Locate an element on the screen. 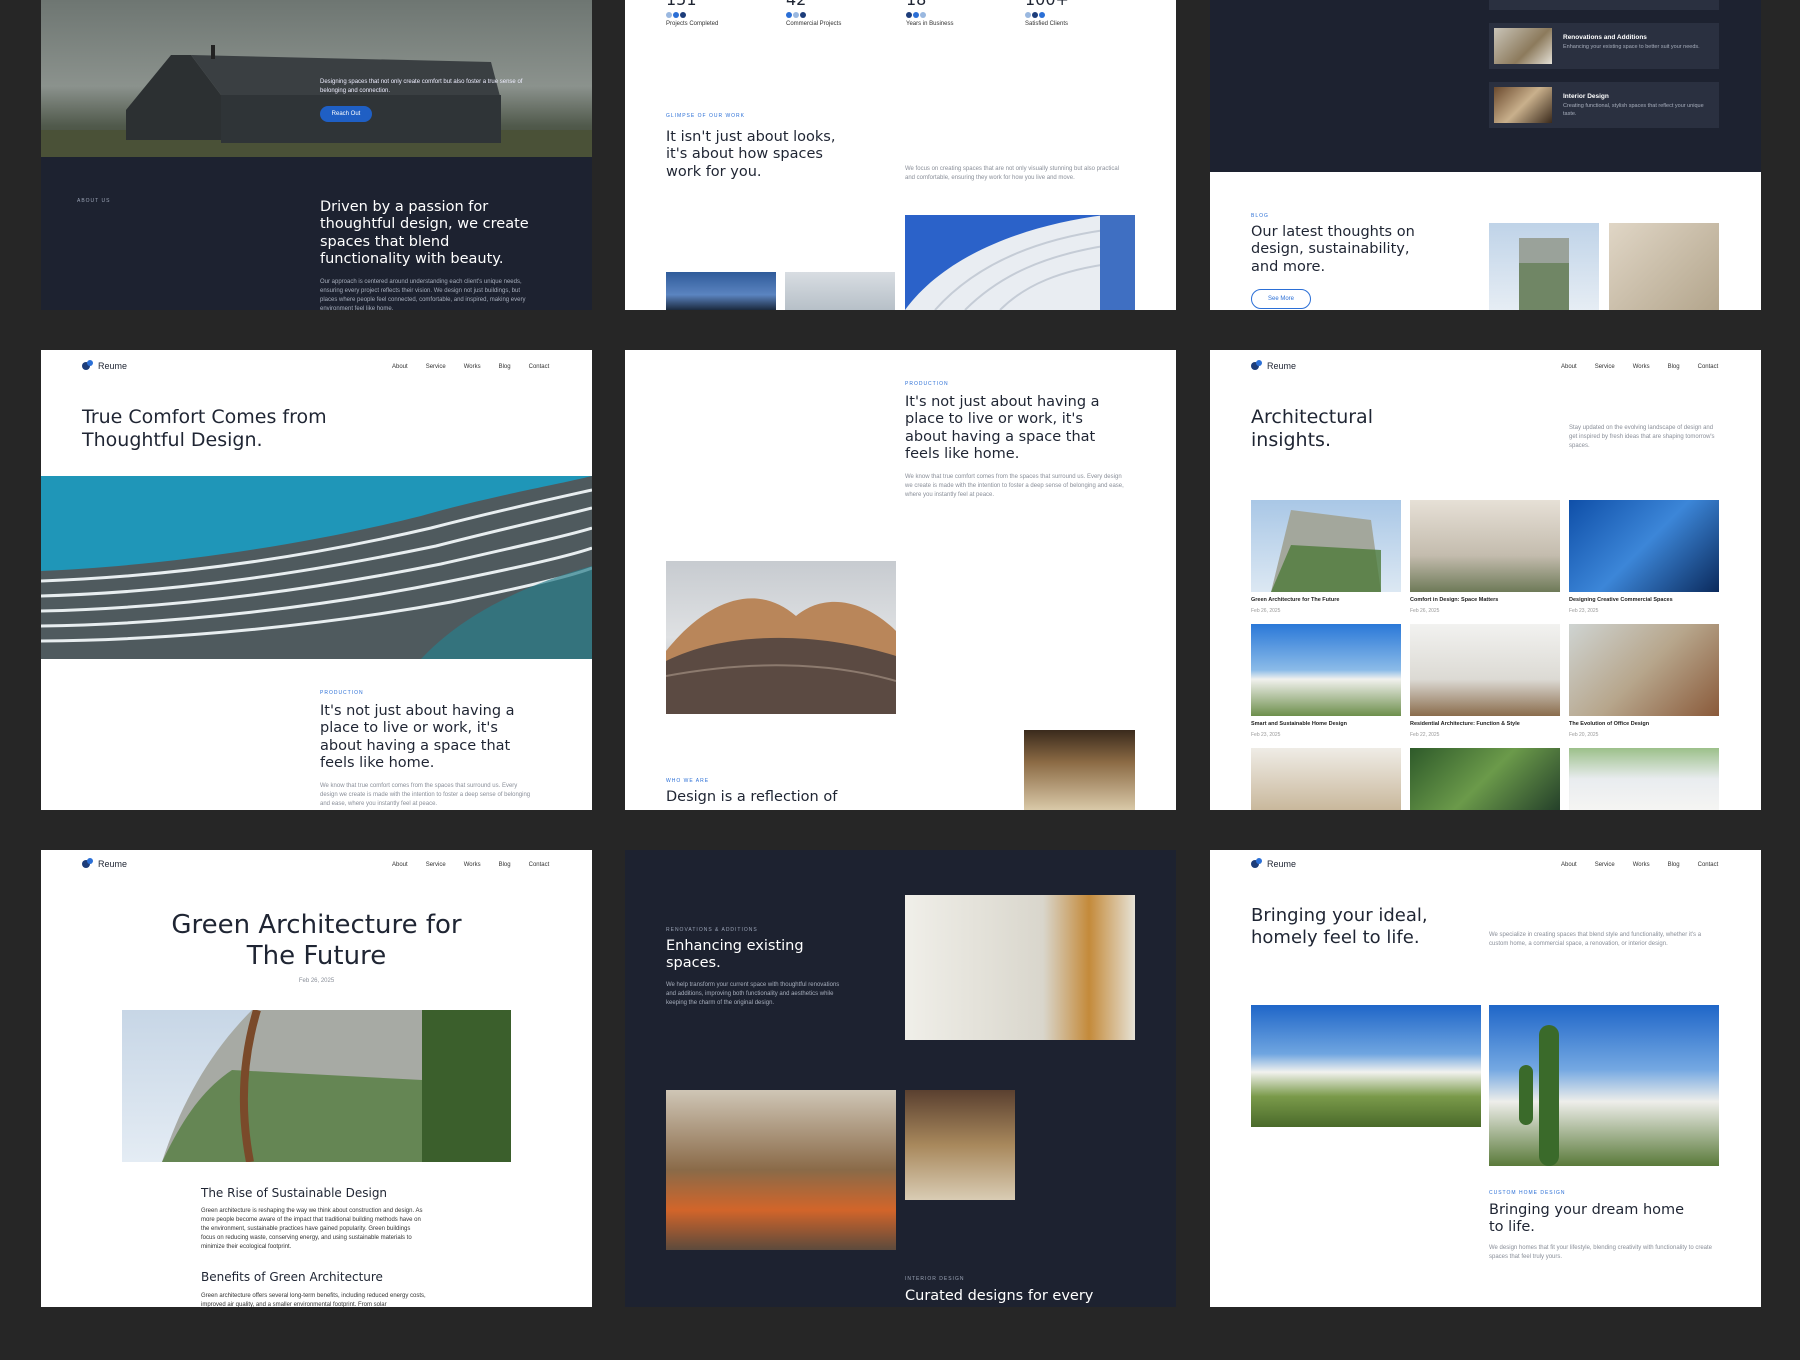 The height and width of the screenshot is (1360, 1800). post-image-white-villa is located at coordinates (1326, 670).